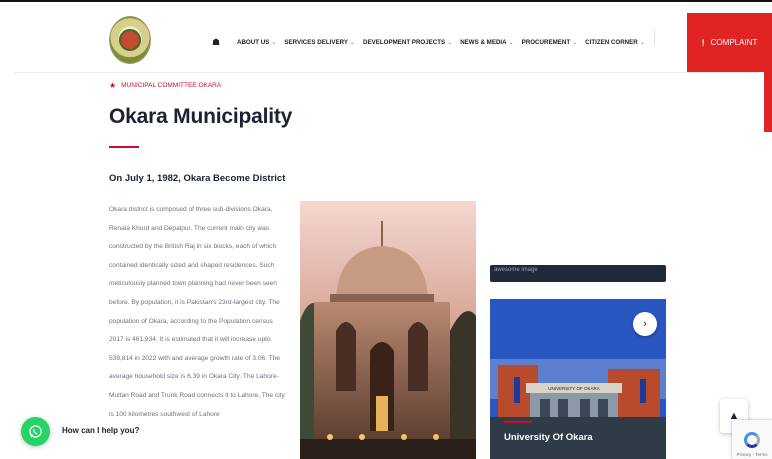 The width and height of the screenshot is (772, 459). What do you see at coordinates (197, 178) in the screenshot?
I see `section-subtitle: On July 1, 1982, Okara Become District` at bounding box center [197, 178].